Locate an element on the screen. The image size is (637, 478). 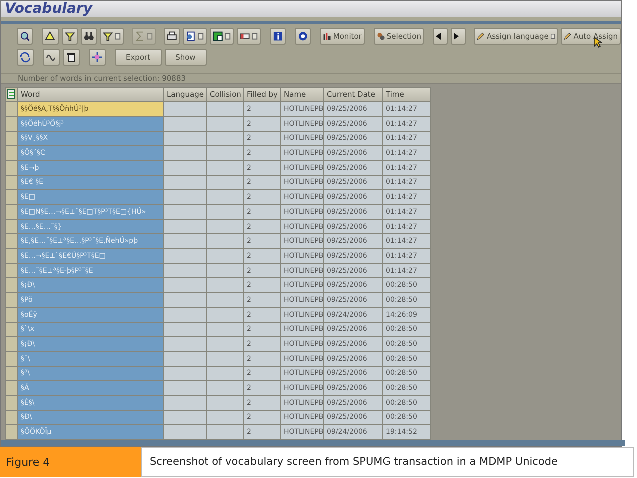
trash-icon is located at coordinates (71, 57).